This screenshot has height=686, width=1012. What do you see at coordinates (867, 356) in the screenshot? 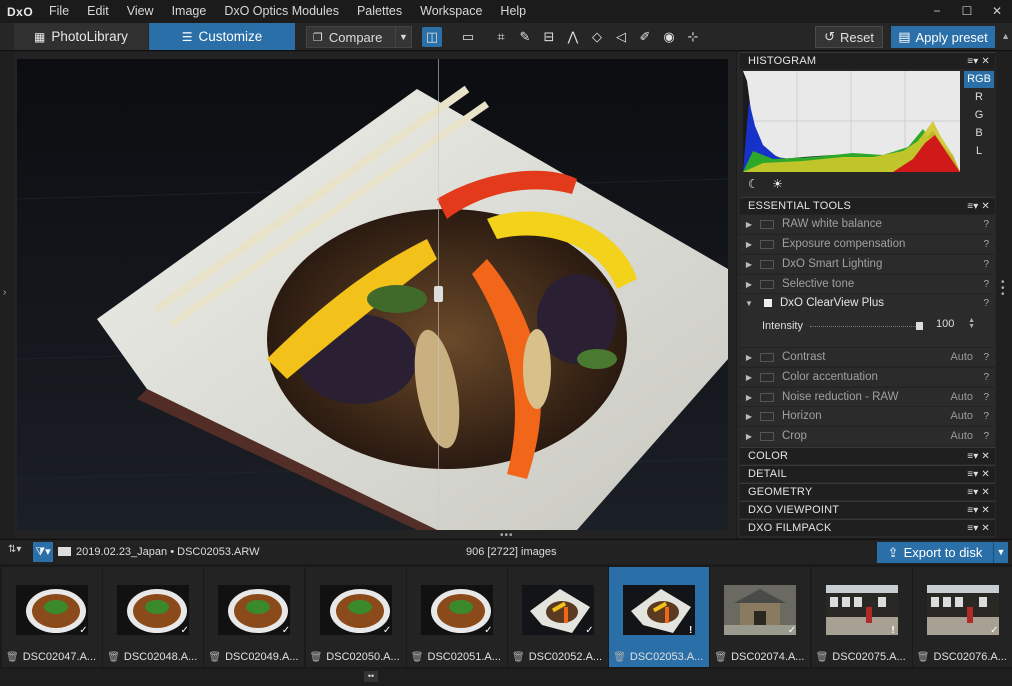
I see `tool-contrast: ▶ Contrast Auto ?` at bounding box center [867, 356].